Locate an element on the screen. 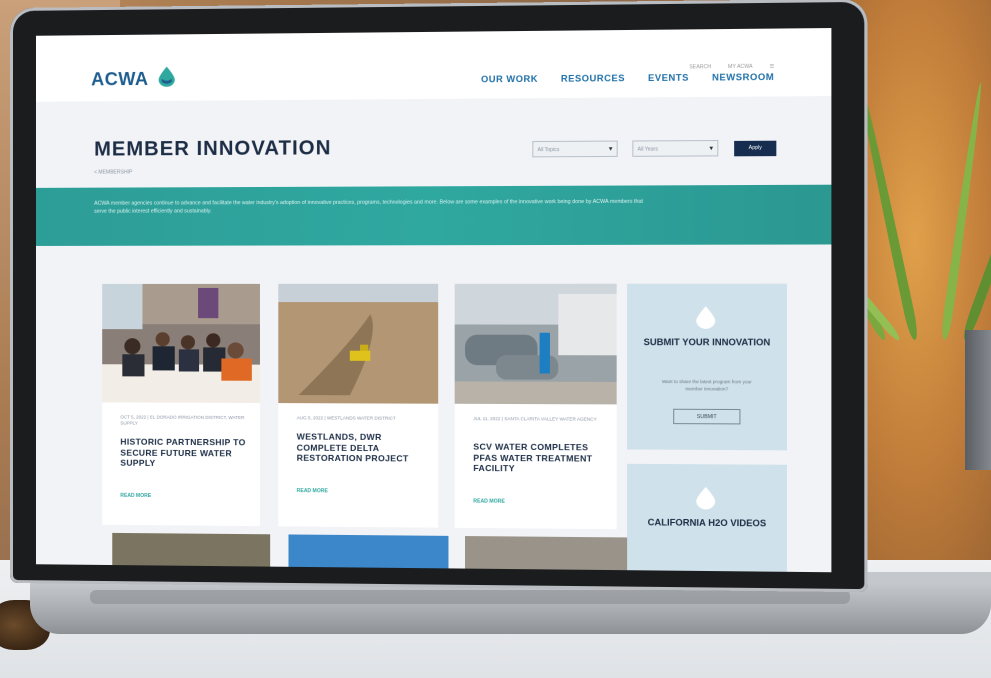 This screenshot has height=678, width=991. utility-link-my-acwa: MY ACWA is located at coordinates (740, 67).